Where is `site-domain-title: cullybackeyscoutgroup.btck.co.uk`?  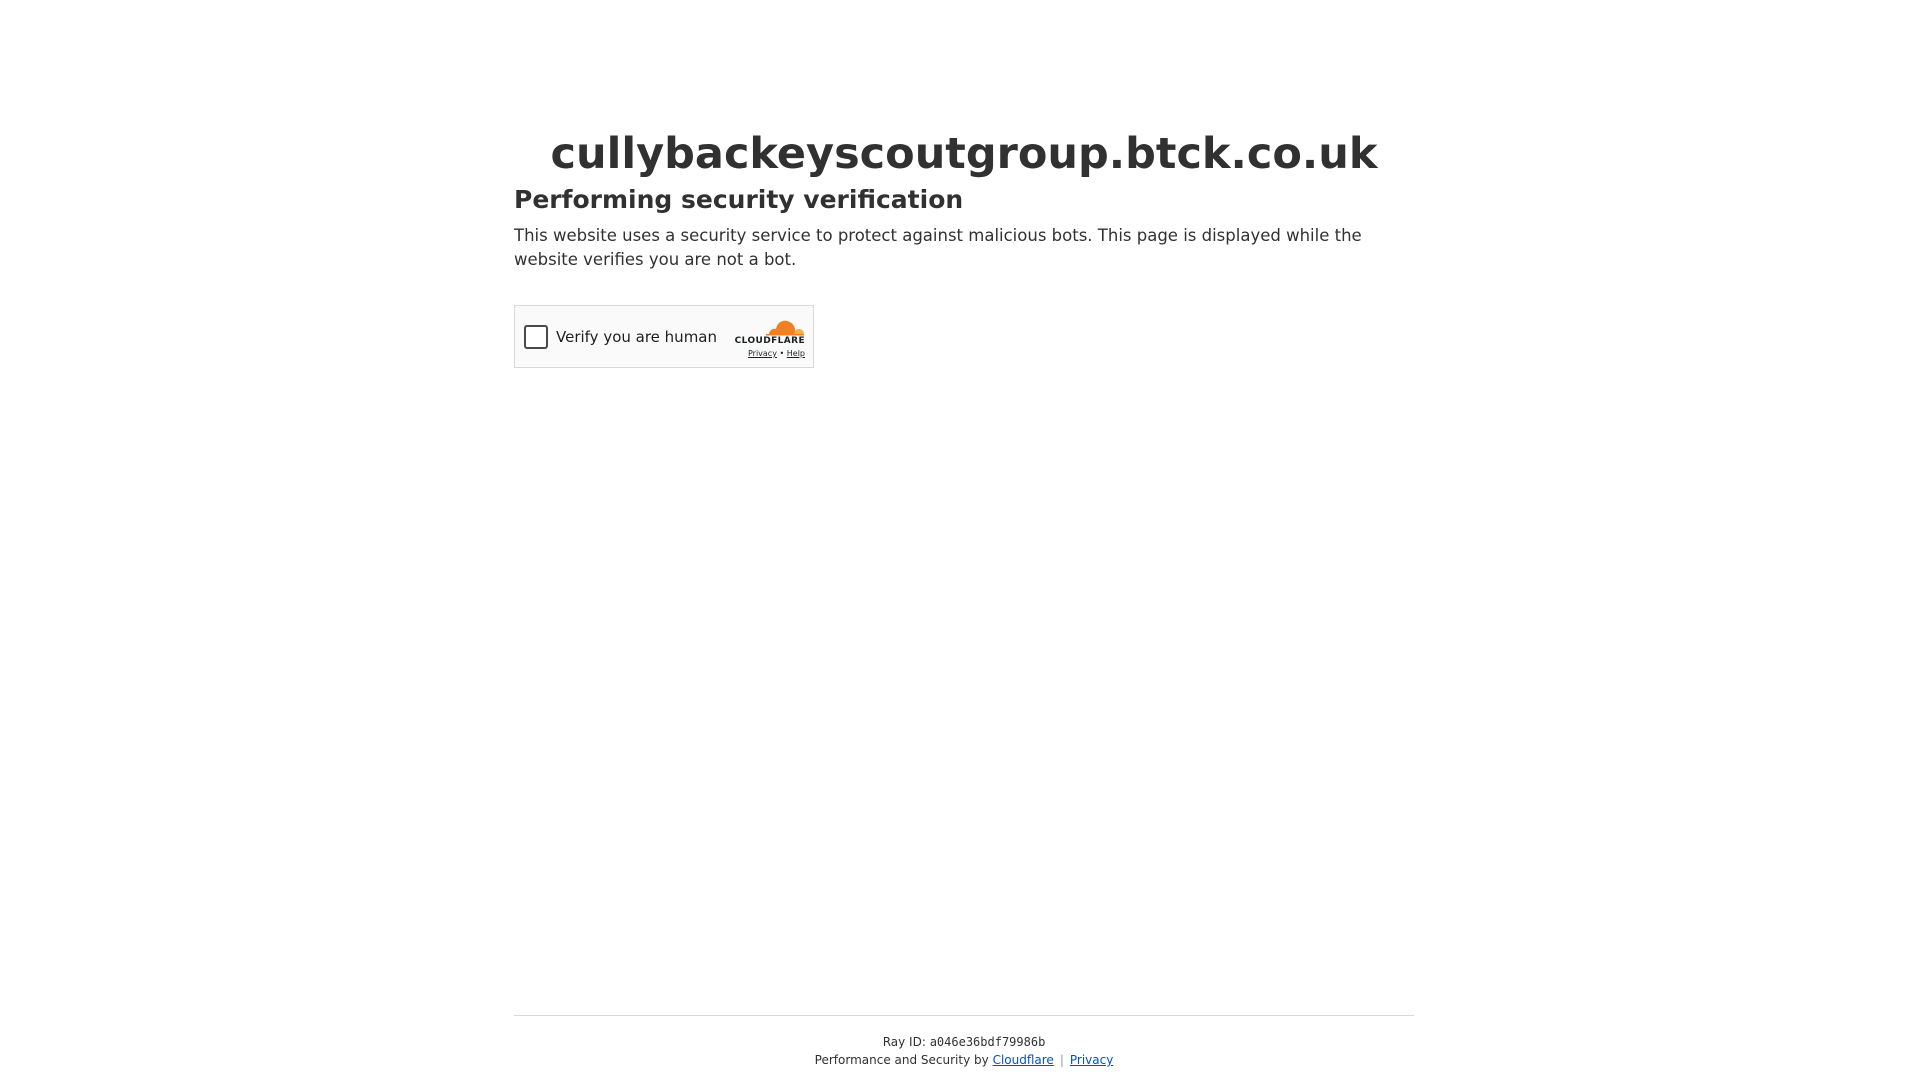
site-domain-title: cullybackeyscoutgroup.btck.co.uk is located at coordinates (964, 154).